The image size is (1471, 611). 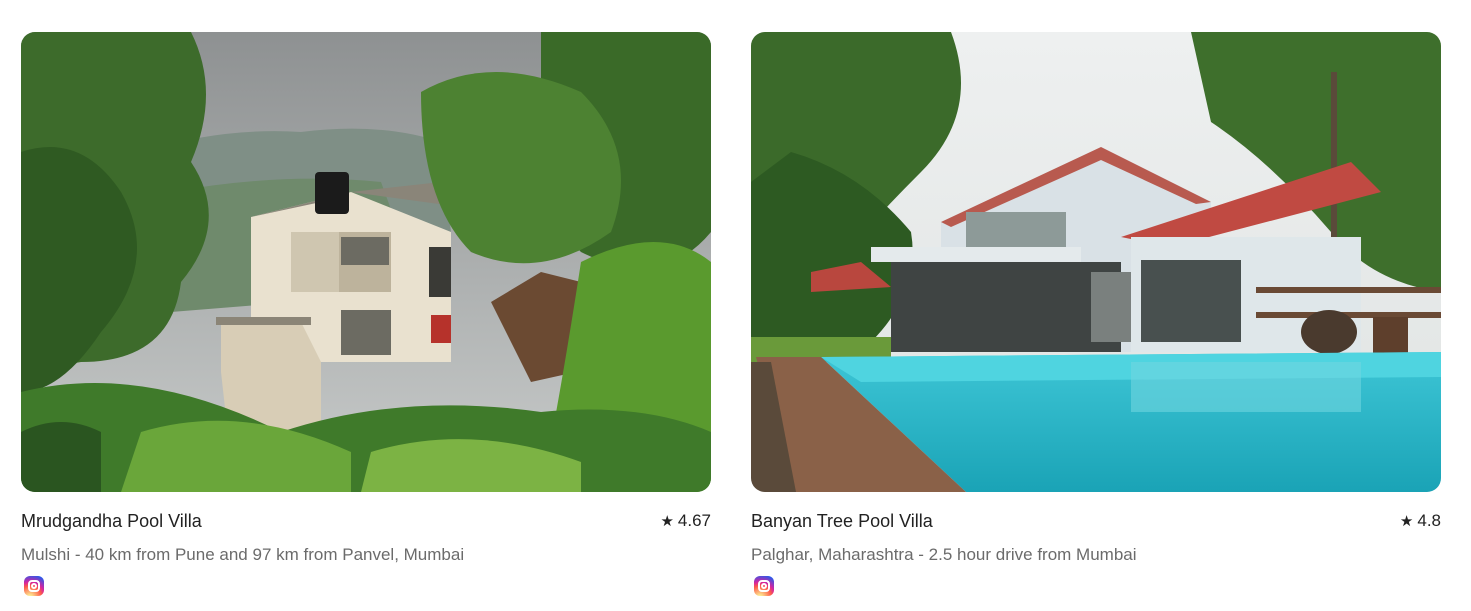 I want to click on listing-title: Mrudgandha Pool Villa, so click(x=111, y=521).